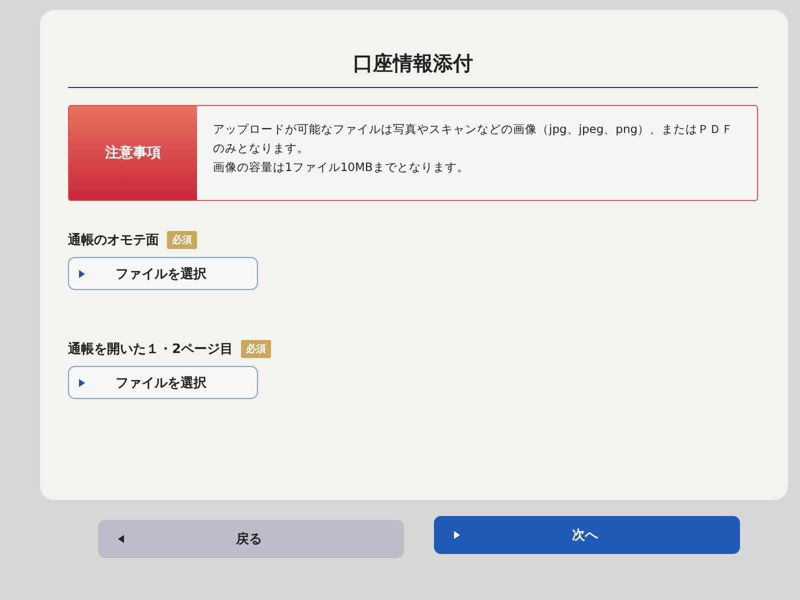 This screenshot has width=800, height=600. I want to click on back-button: 戻る, so click(251, 539).